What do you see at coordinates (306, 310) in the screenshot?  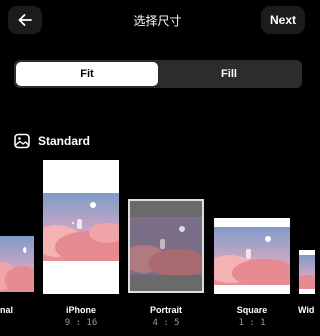 I see `size-label: Wid` at bounding box center [306, 310].